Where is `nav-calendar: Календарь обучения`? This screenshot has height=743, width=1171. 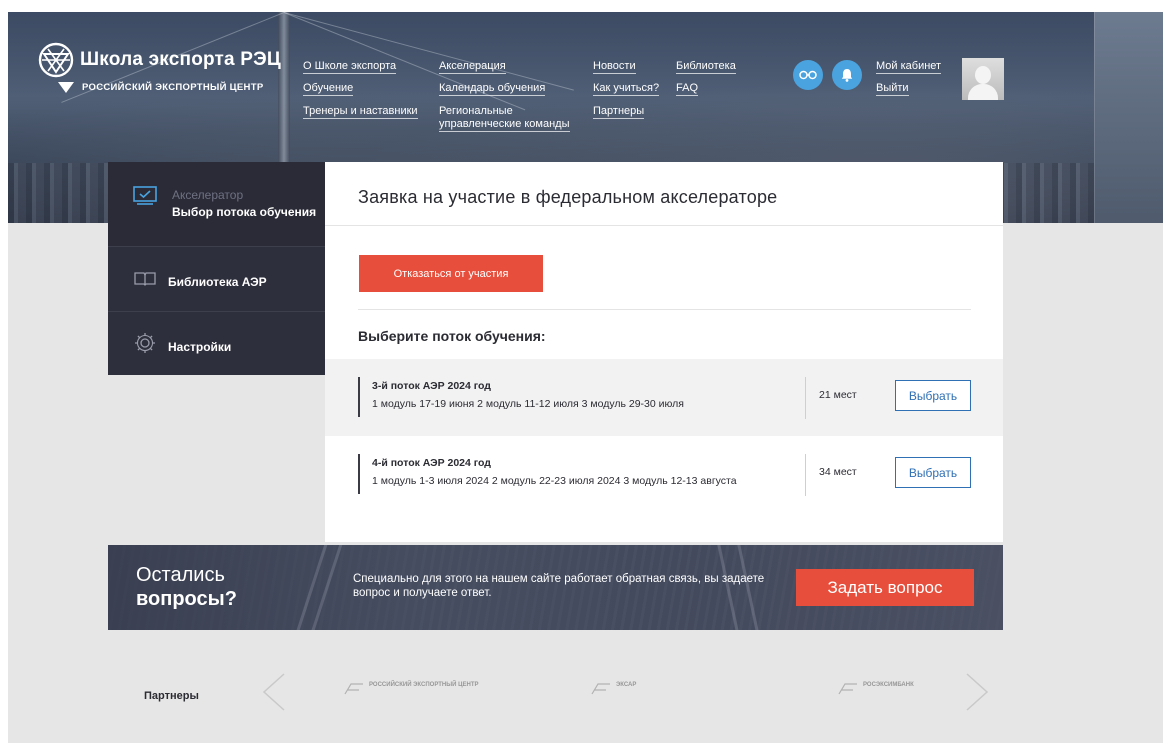
nav-calendar: Календарь обучения is located at coordinates (492, 89).